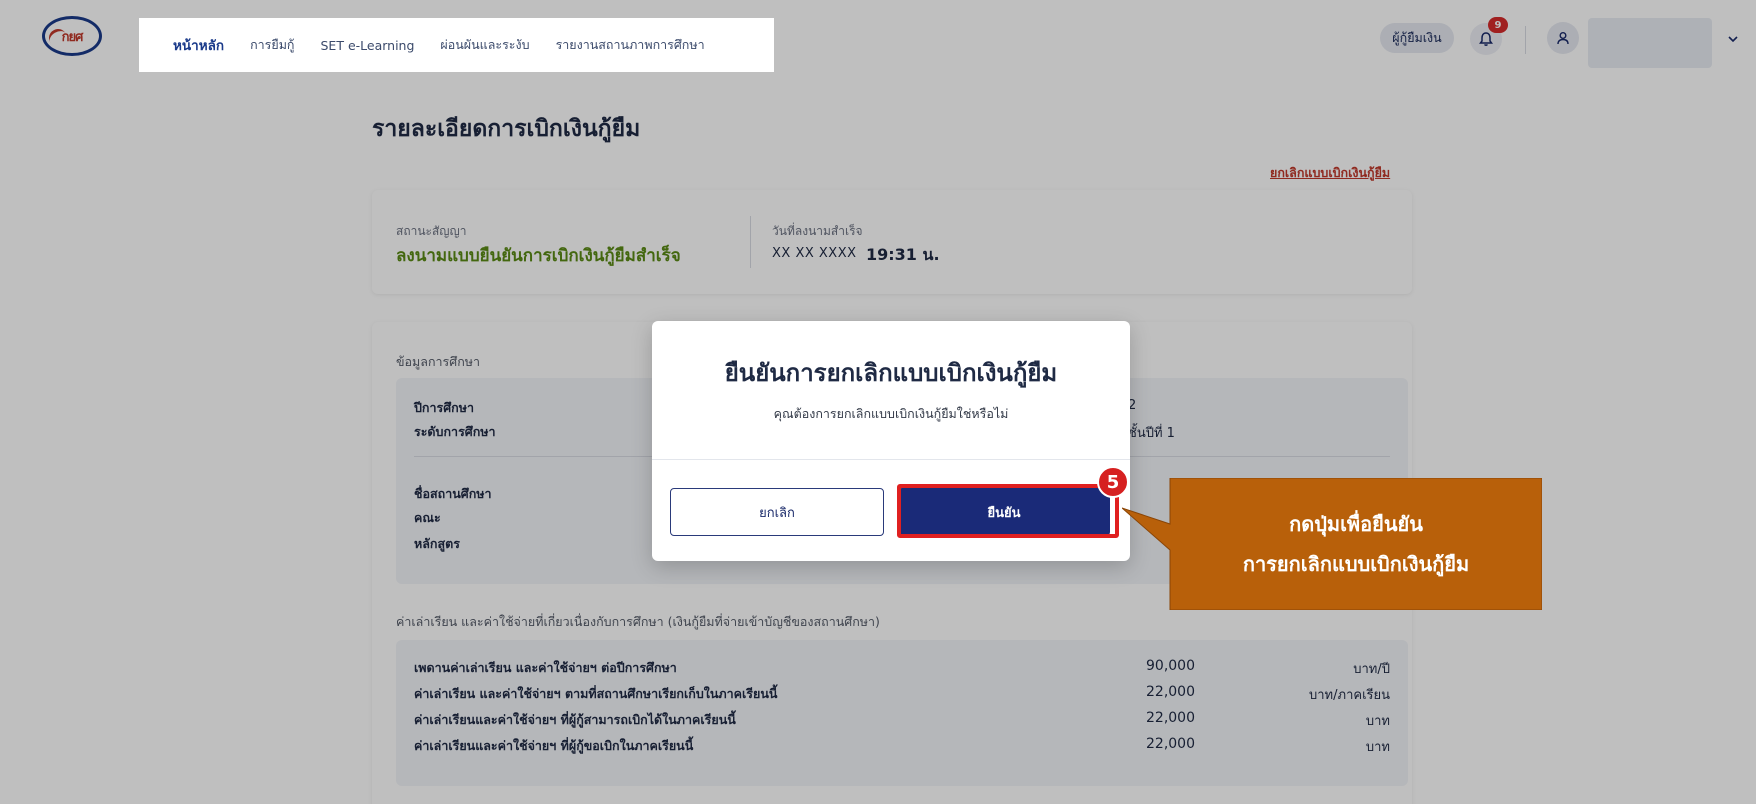 This screenshot has width=1756, height=804. I want to click on nav-item-deferment: ผ่อนผันและระงับ, so click(484, 45).